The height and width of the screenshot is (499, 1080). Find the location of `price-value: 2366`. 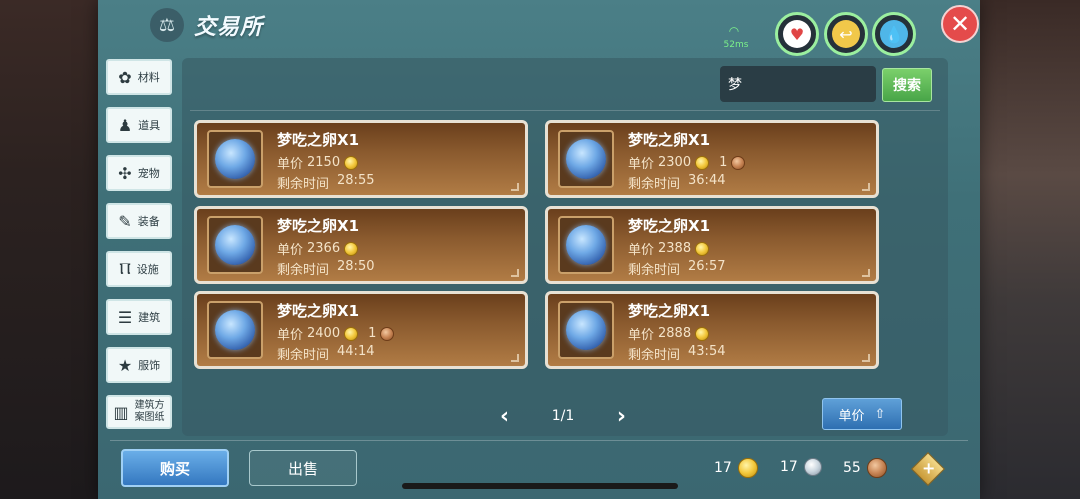

price-value: 2366 is located at coordinates (324, 248).